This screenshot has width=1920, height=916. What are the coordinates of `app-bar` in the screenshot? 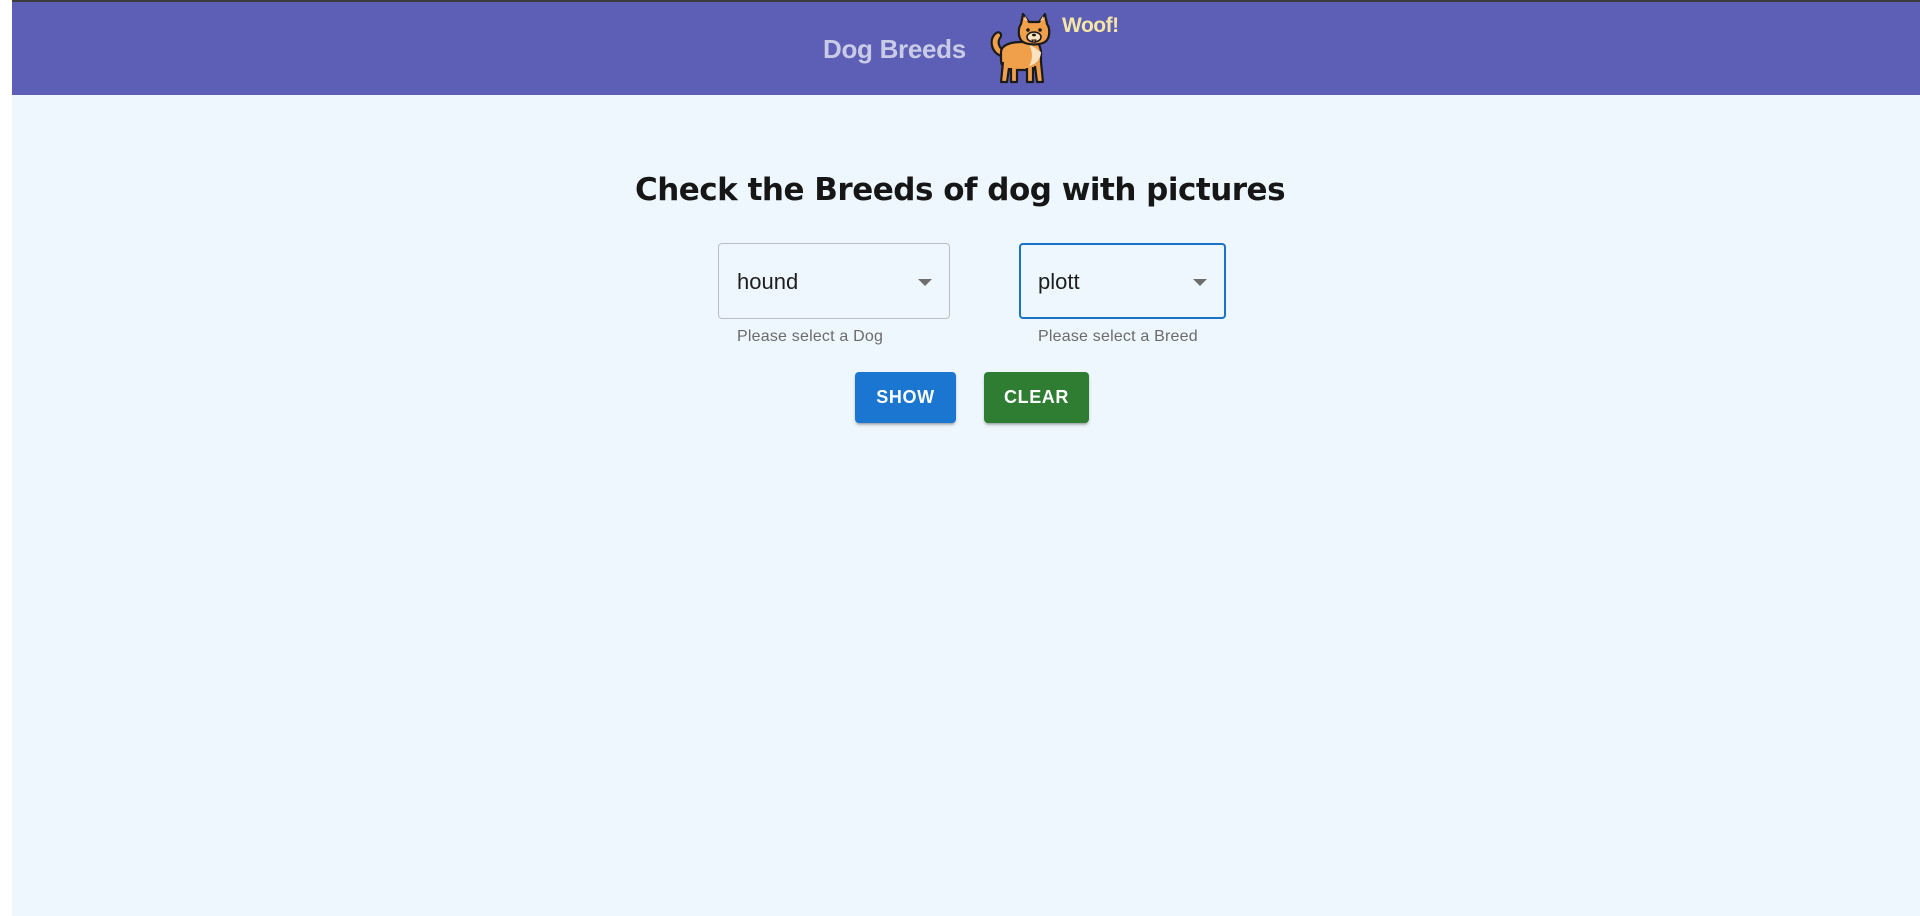 It's located at (966, 48).